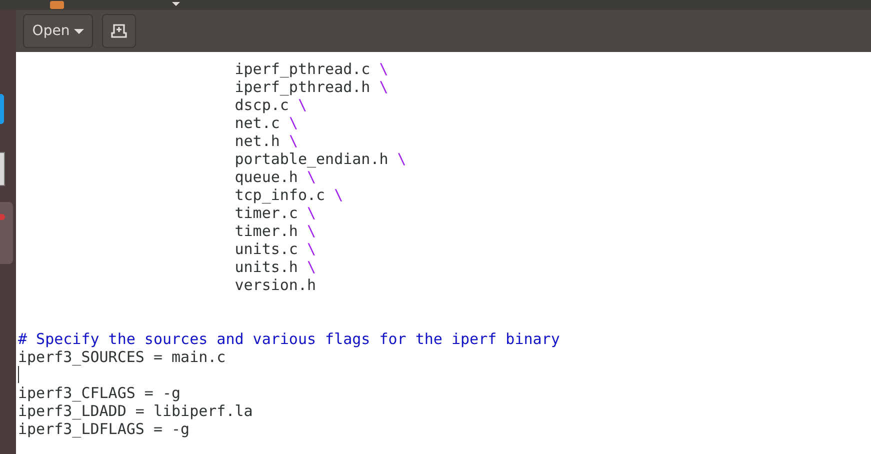  I want to click on code-line: dscp.c \, so click(270, 105).